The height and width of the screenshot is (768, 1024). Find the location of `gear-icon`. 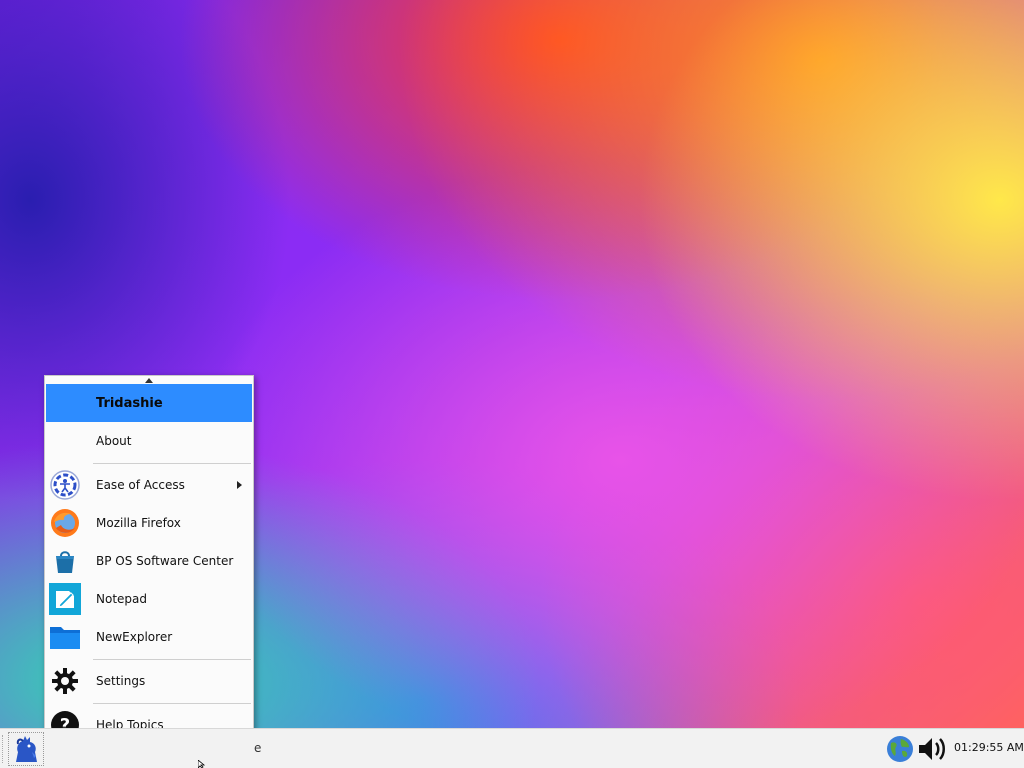

gear-icon is located at coordinates (65, 681).